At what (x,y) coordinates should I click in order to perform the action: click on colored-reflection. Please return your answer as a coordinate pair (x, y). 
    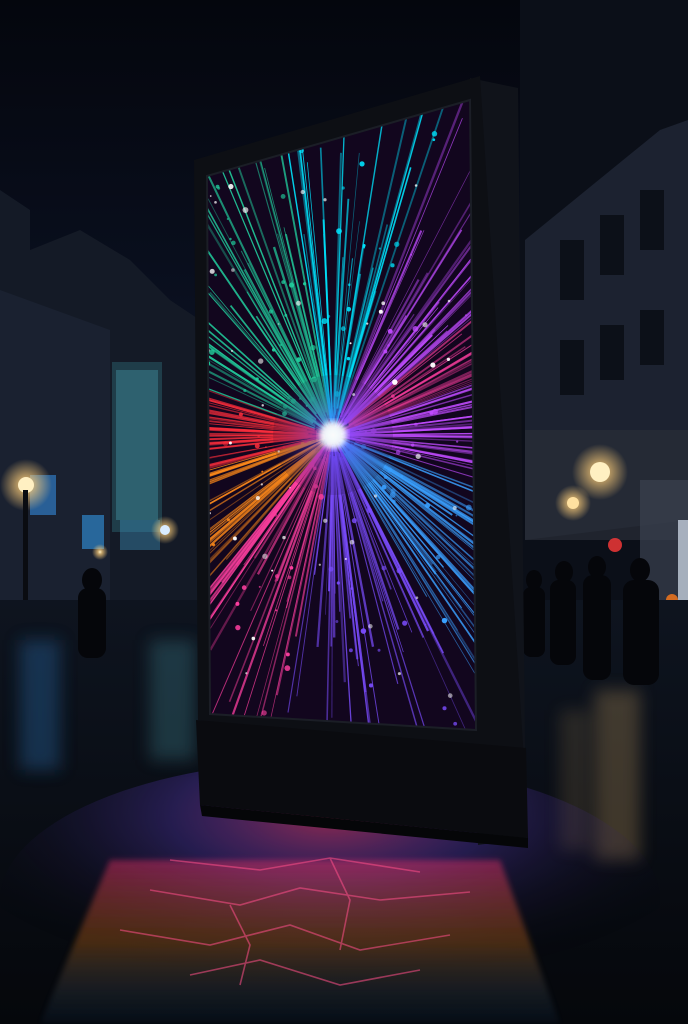
    Looking at the image, I should click on (300, 942).